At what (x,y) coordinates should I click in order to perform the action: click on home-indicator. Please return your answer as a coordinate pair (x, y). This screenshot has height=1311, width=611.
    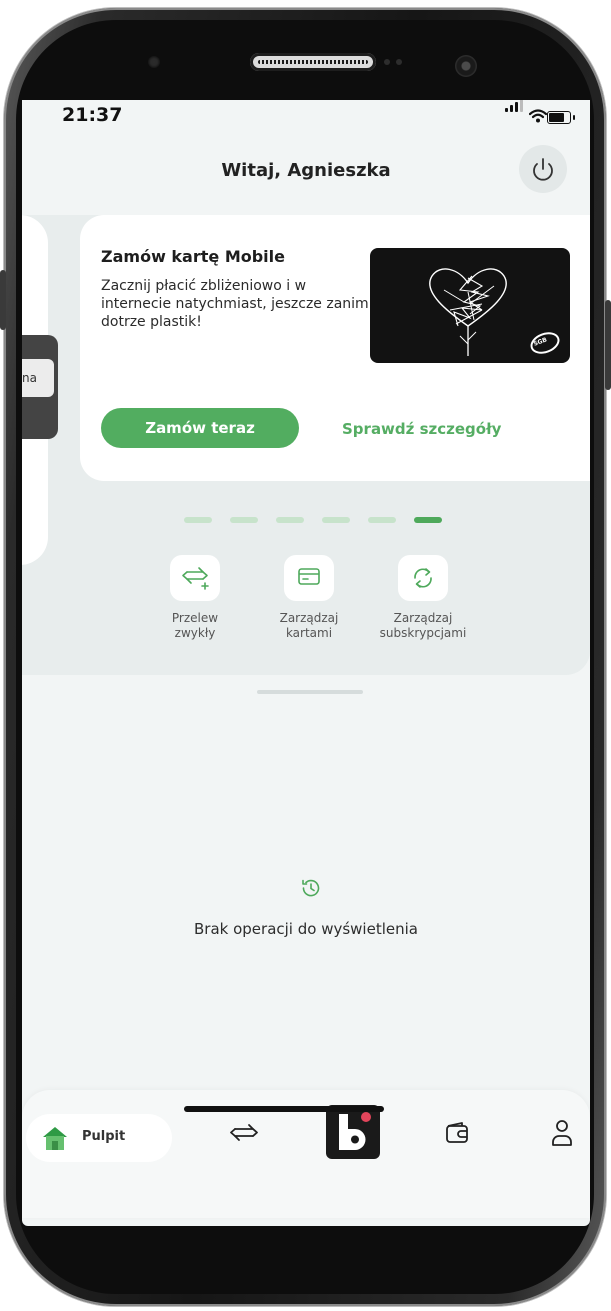
    Looking at the image, I should click on (284, 1109).